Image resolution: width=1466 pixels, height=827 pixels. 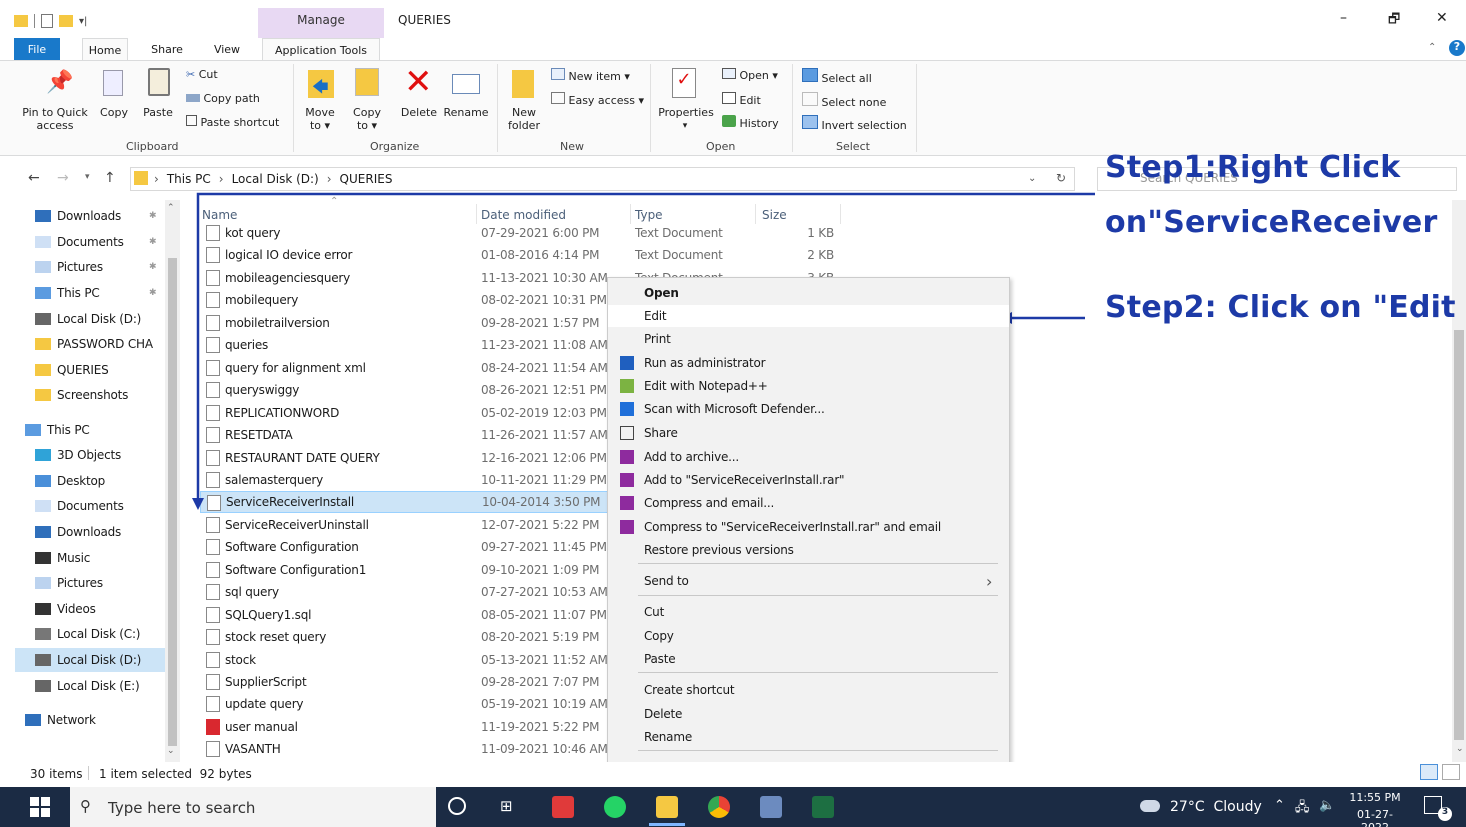 What do you see at coordinates (506, 806) in the screenshot?
I see `task-view-icon: ⊞` at bounding box center [506, 806].